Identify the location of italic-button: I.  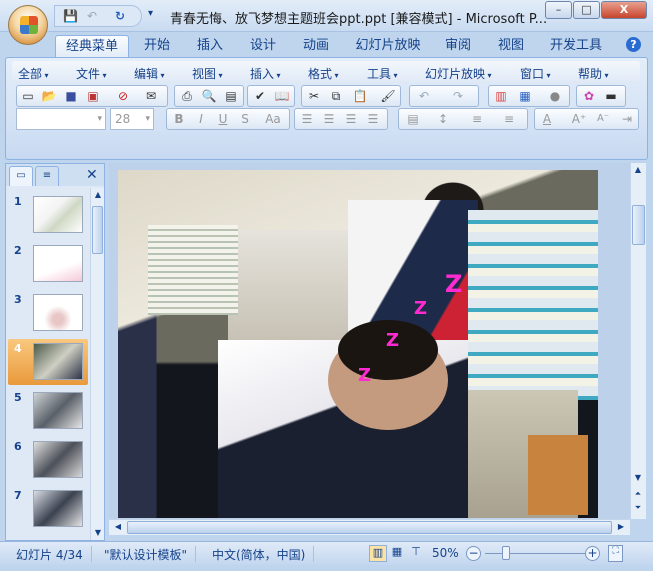
(201, 119).